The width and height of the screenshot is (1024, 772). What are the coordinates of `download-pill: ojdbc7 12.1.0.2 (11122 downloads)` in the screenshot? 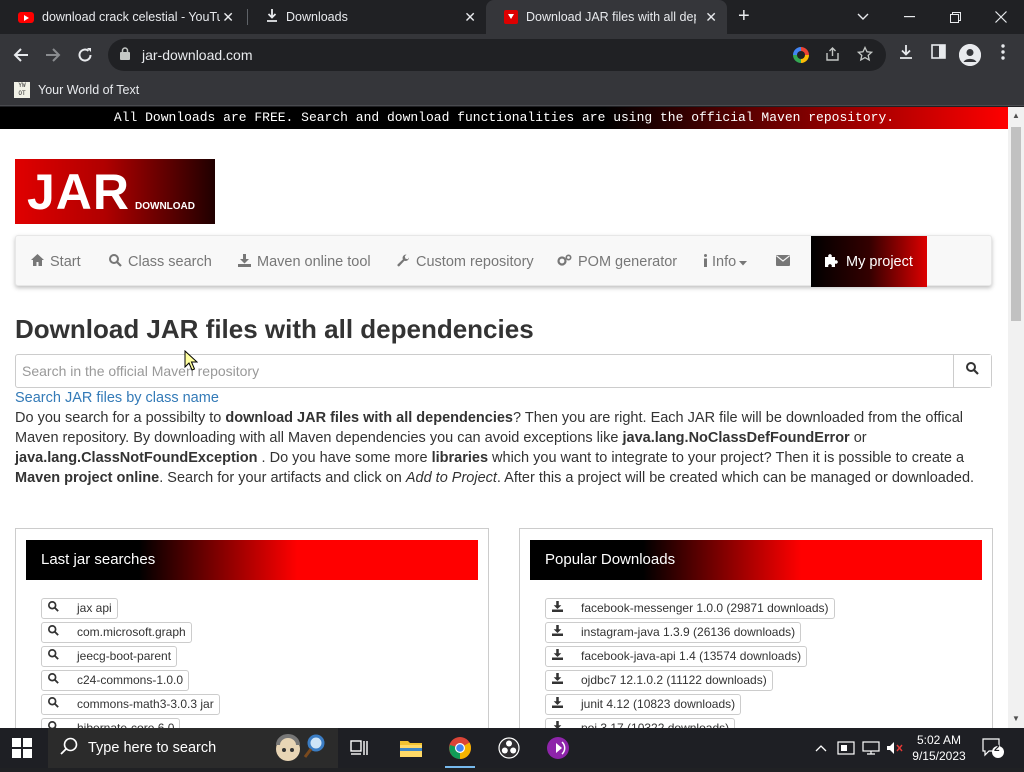 It's located at (659, 680).